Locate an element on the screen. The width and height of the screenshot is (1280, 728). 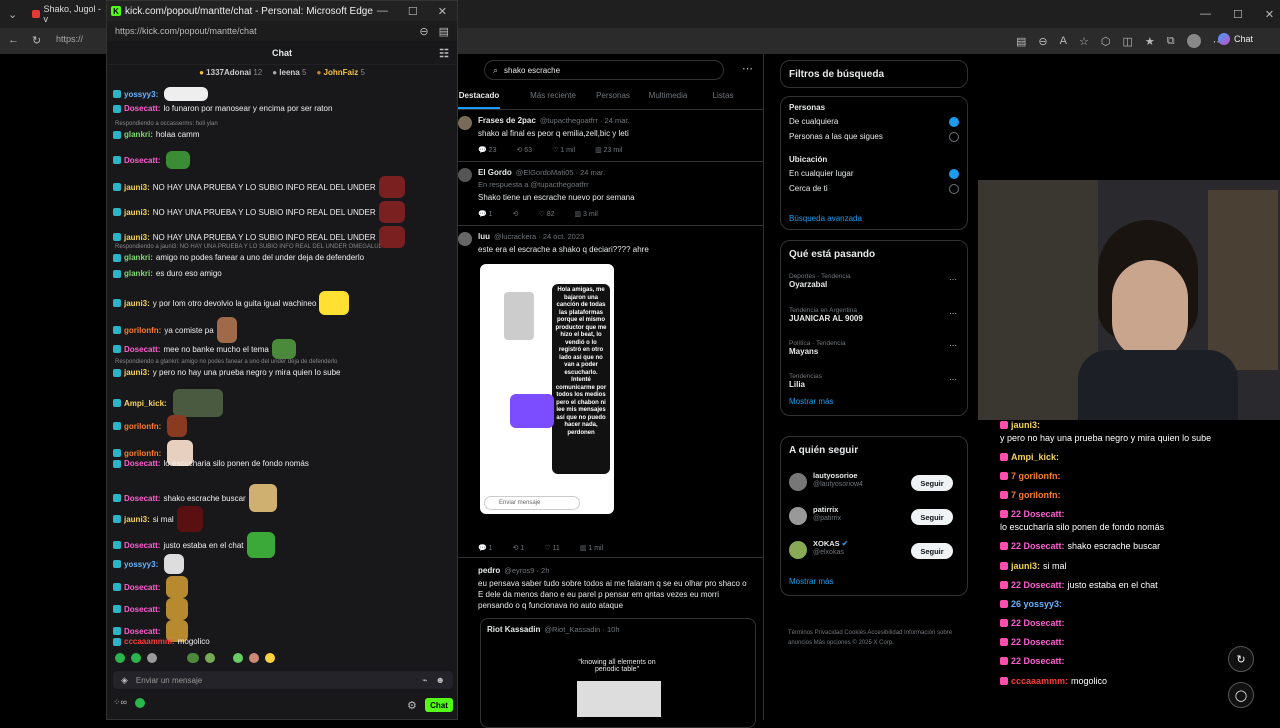
tab-menu-icon: ⌄ is located at coordinates (12, 14).